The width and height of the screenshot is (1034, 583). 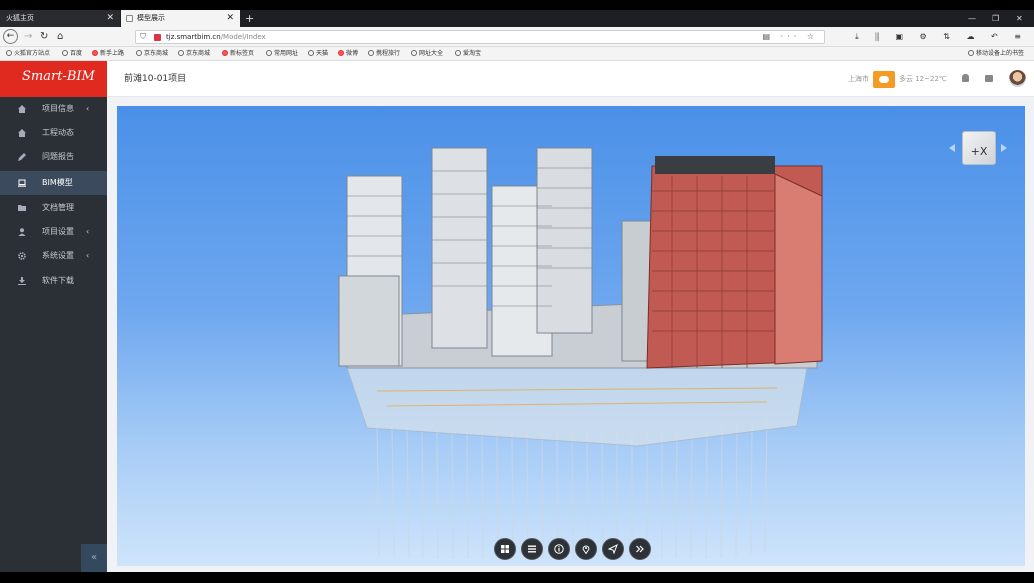 I want to click on bookmark-item: 网址大全, so click(x=427, y=54).